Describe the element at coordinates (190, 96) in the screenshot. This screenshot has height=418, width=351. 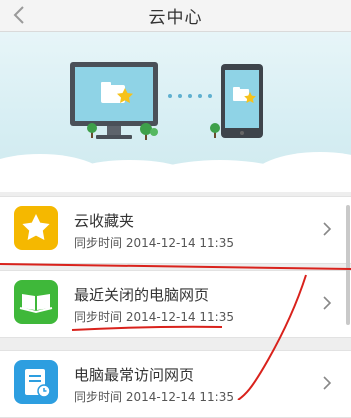
I see `sync-dots` at that location.